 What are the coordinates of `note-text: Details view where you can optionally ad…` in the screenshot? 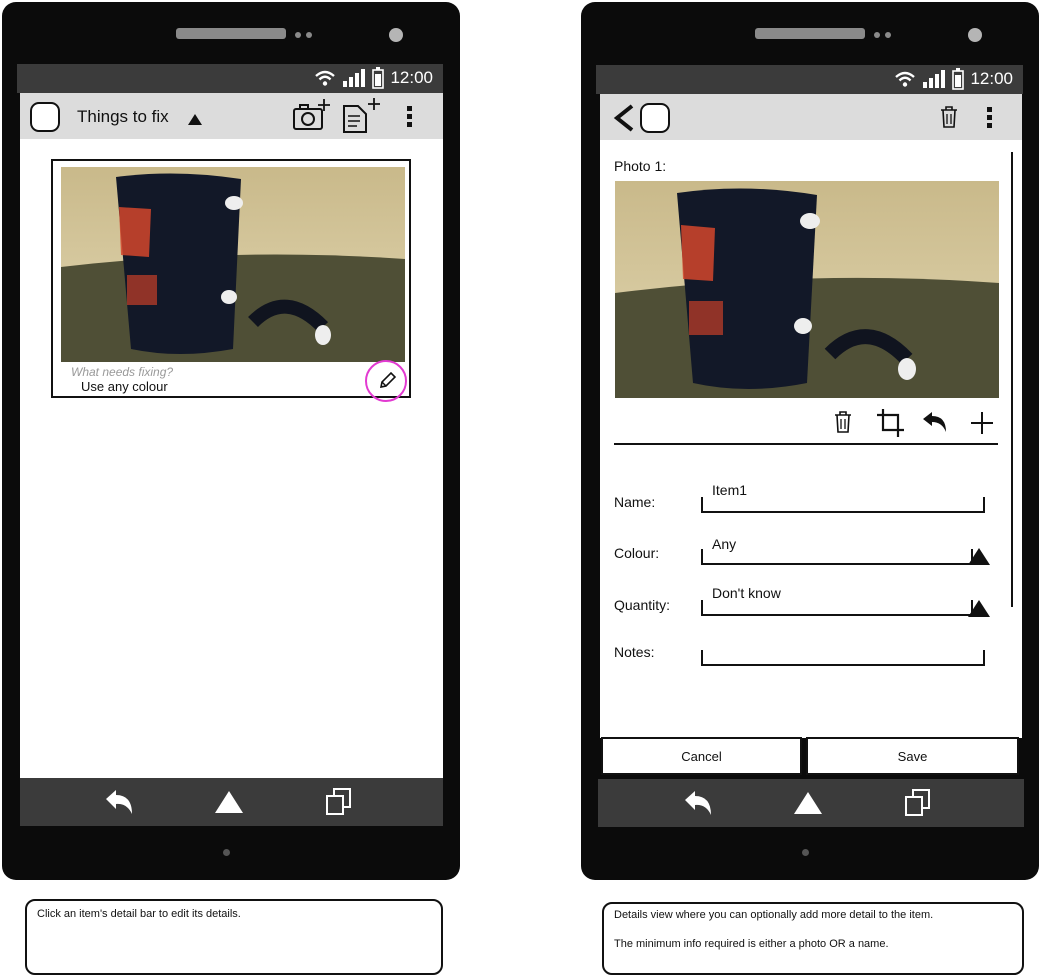 It's located at (774, 915).